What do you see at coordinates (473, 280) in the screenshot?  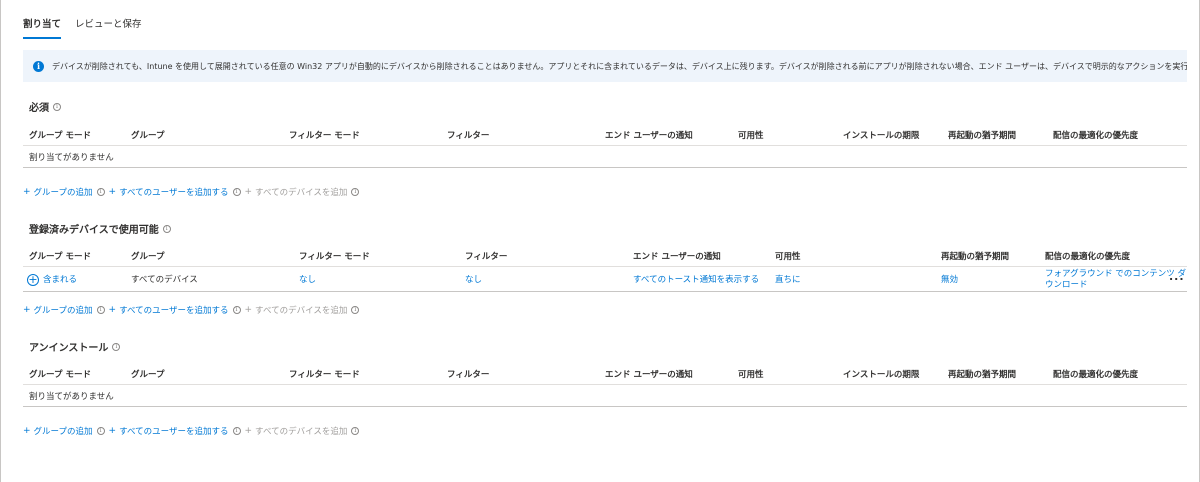 I see `filter-link: なし` at bounding box center [473, 280].